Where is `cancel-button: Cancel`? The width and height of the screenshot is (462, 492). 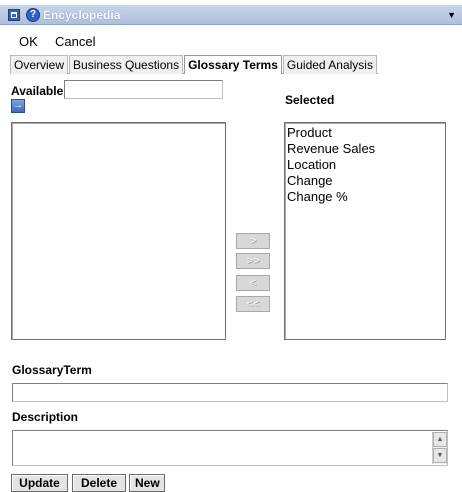
cancel-button: Cancel is located at coordinates (75, 41).